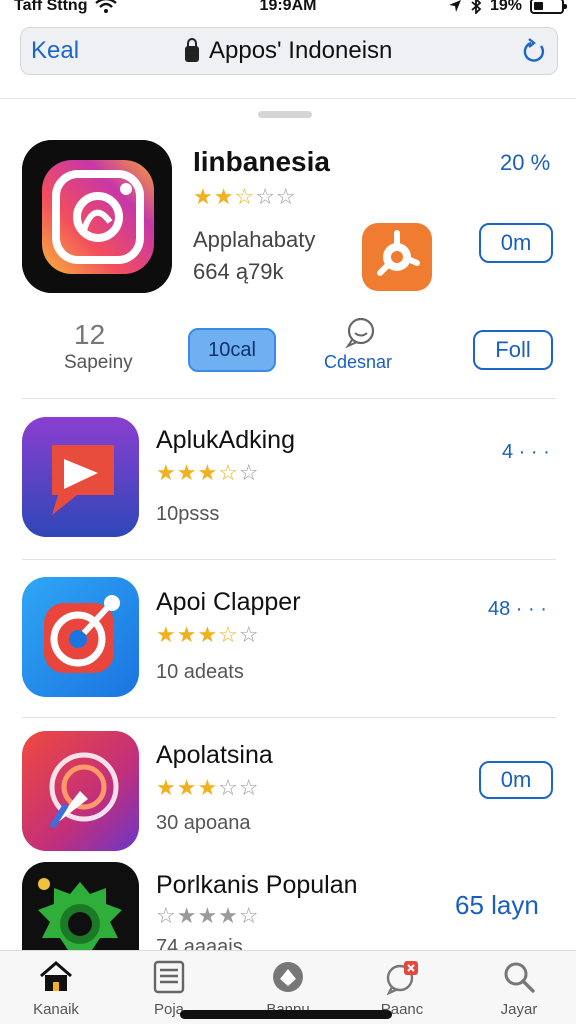  Describe the element at coordinates (534, 51) in the screenshot. I see `reload-icon` at that location.